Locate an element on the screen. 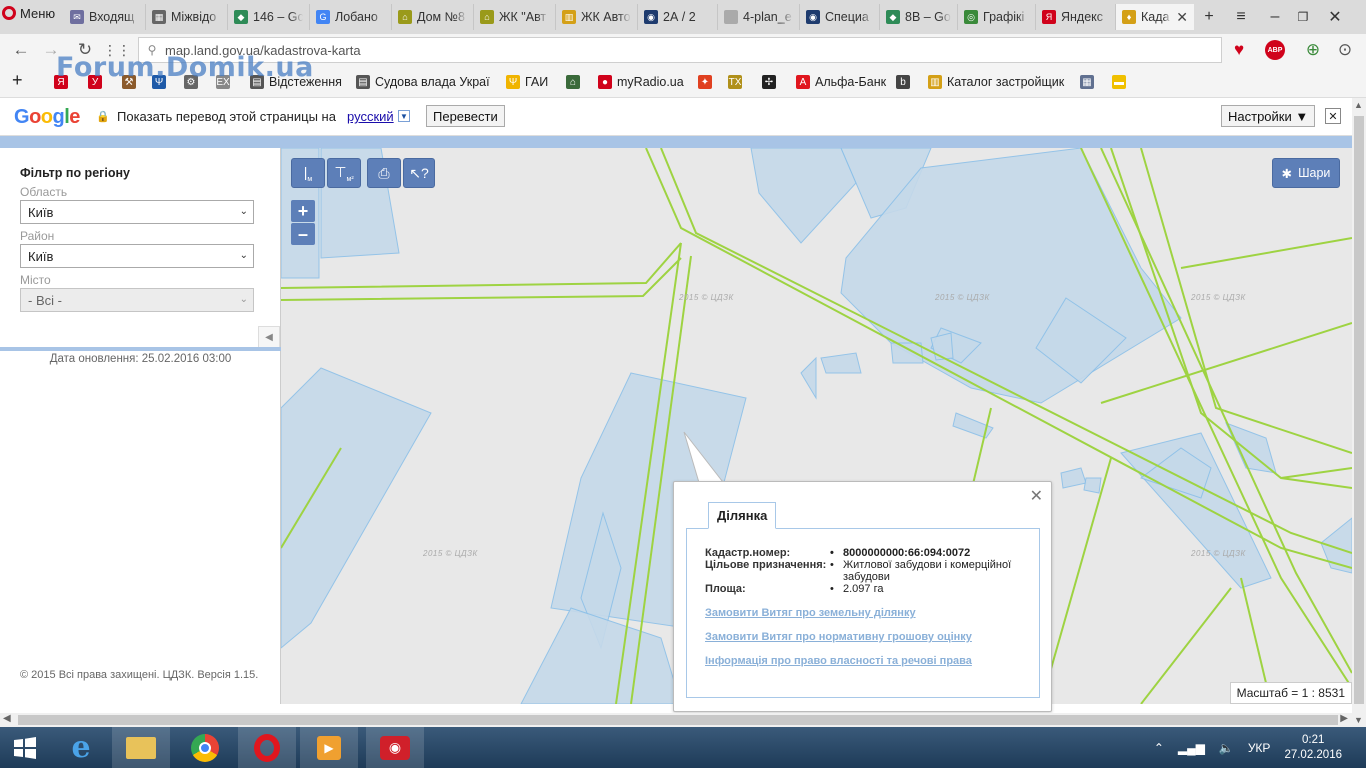 The image size is (1366, 768). scroll-down-icon: ▼ is located at coordinates (1358, 720).